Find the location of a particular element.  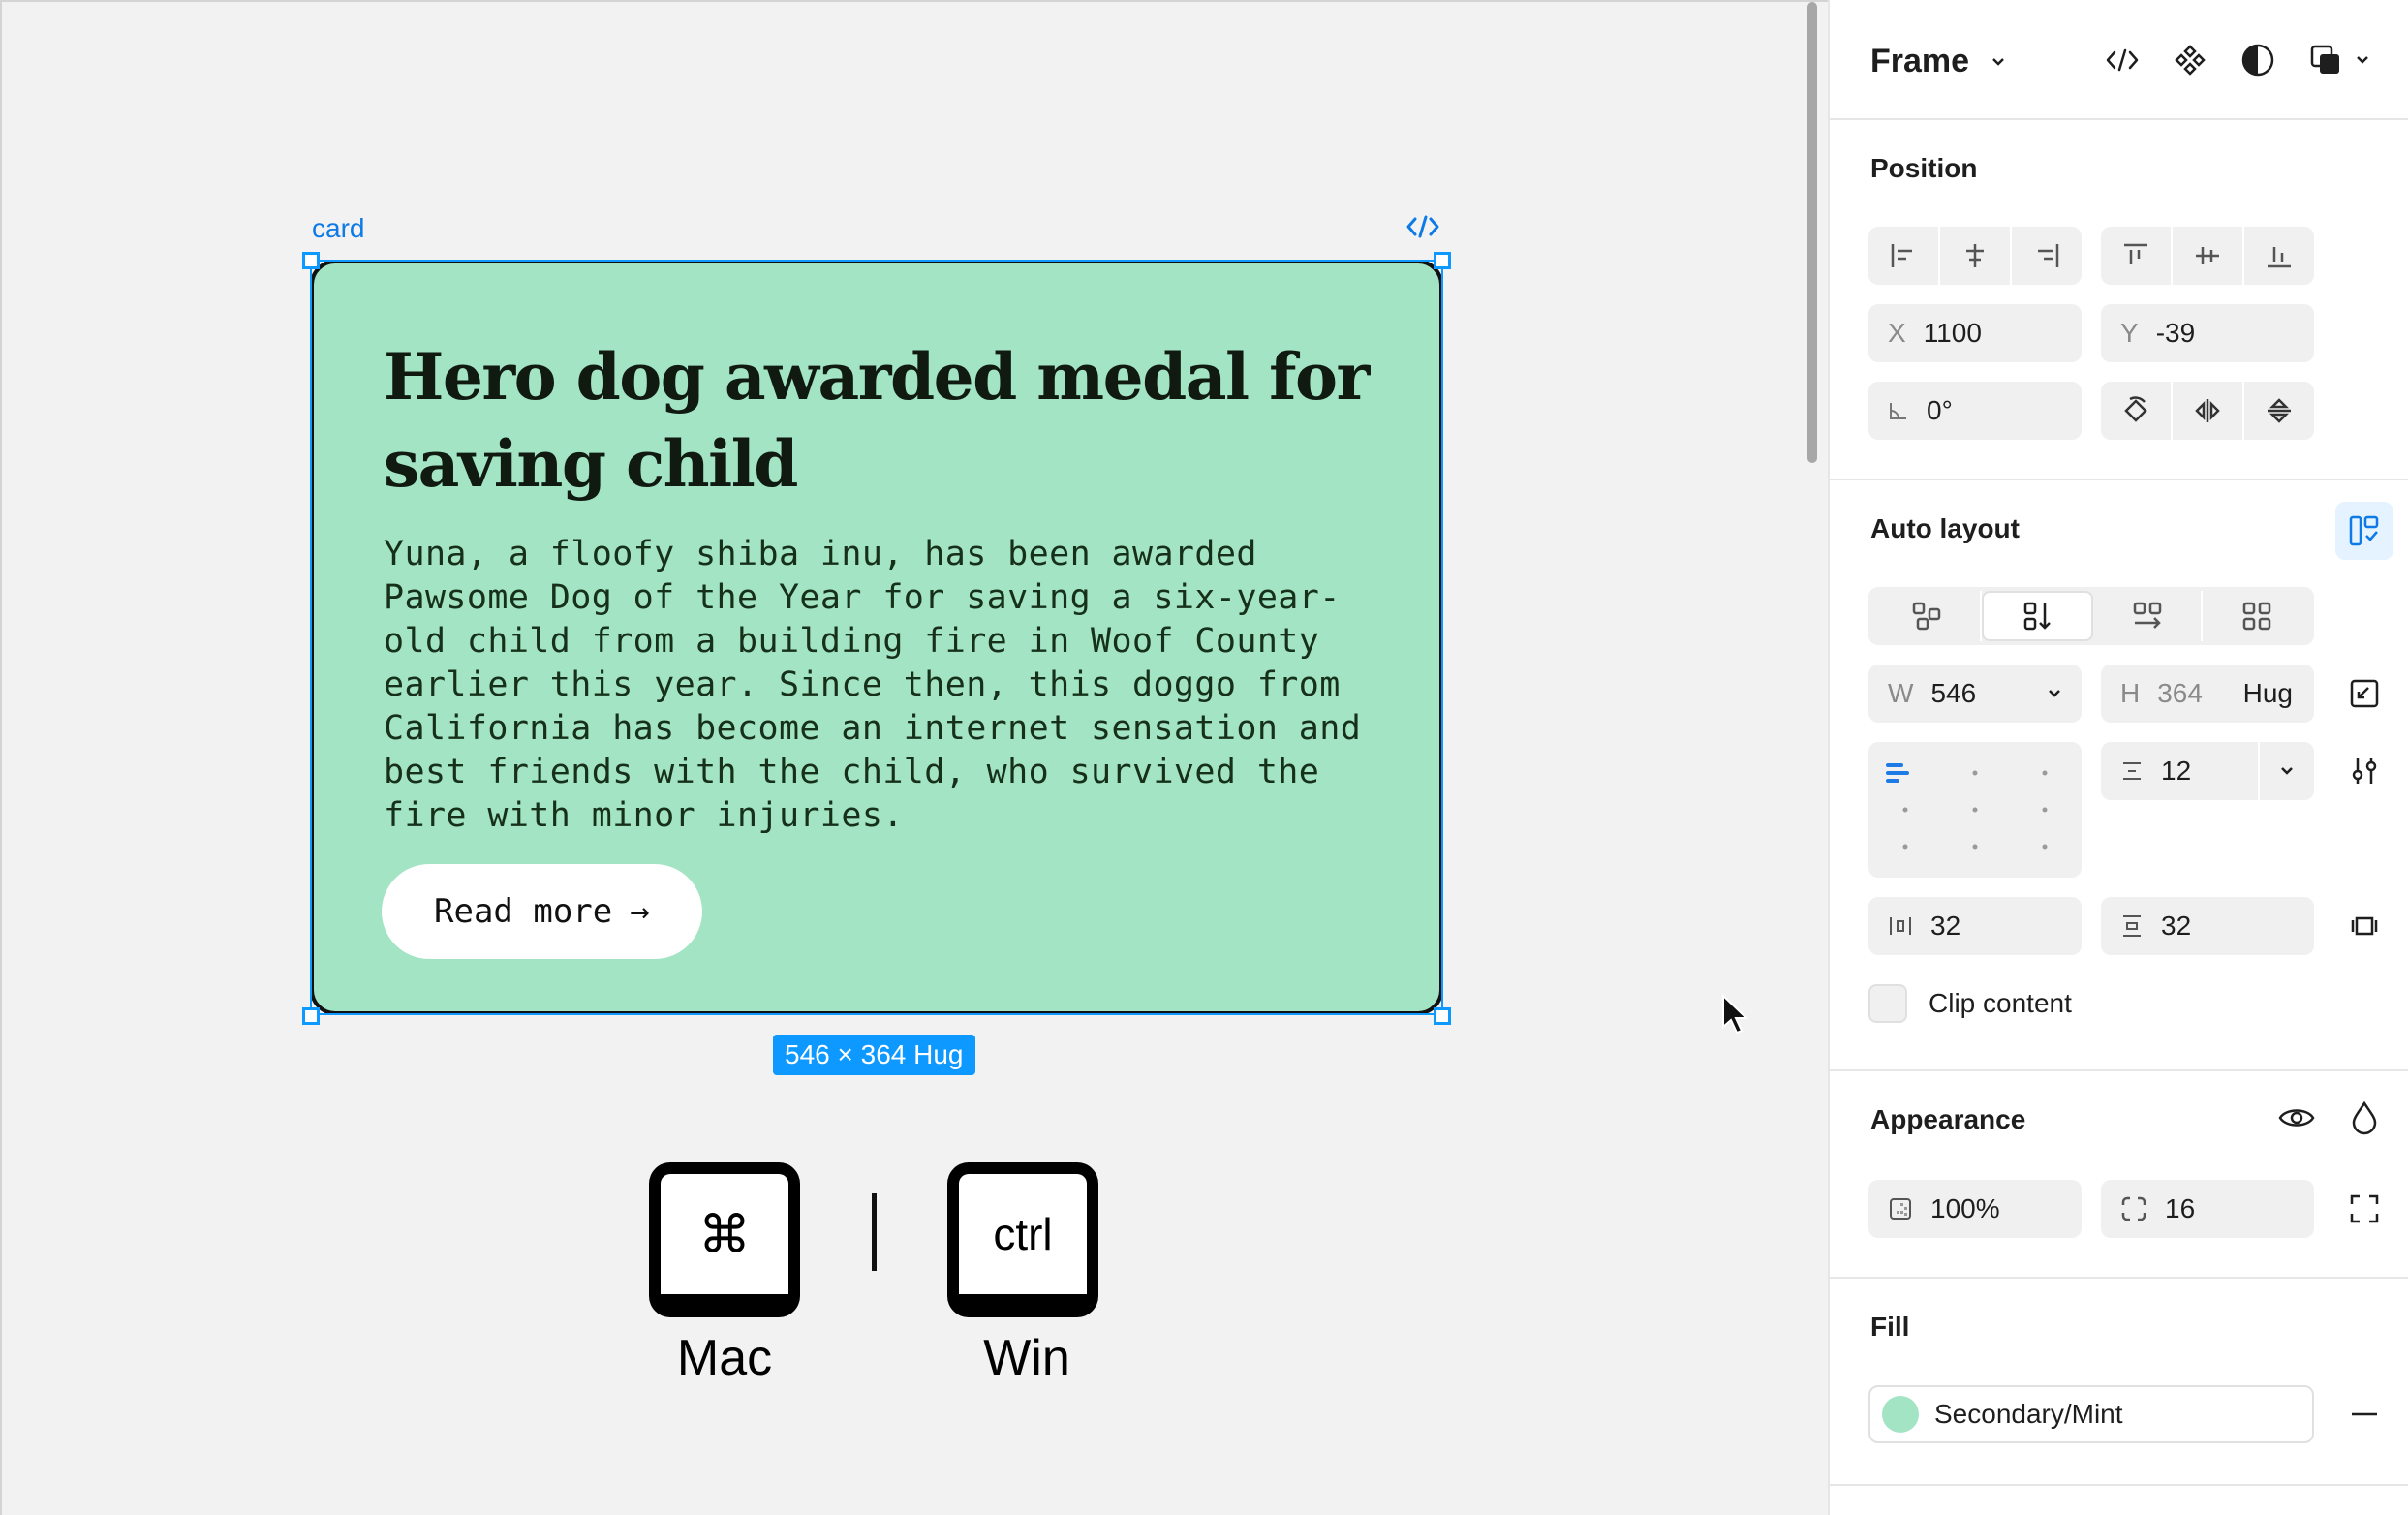

clip-content-checkbox is located at coordinates (1887, 1004).